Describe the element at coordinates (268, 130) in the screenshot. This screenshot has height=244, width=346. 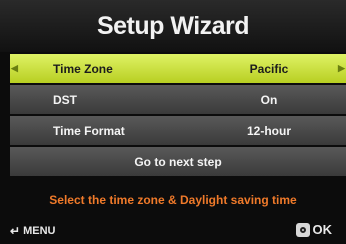
I see `time-format-value: 12-hour` at that location.